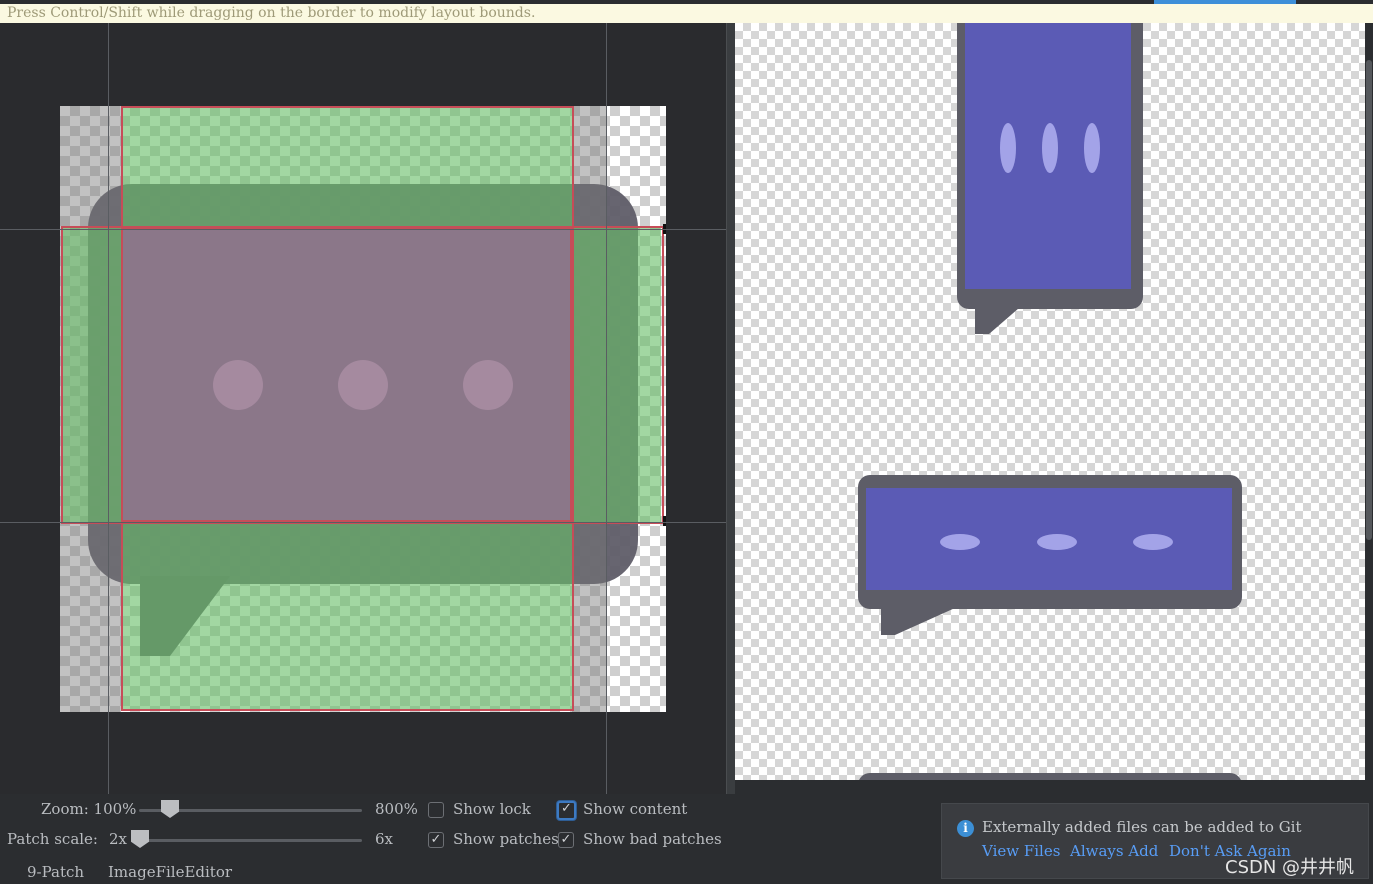 This screenshot has width=1373, height=884. I want to click on show-patches-checkbox: ✓, so click(436, 840).